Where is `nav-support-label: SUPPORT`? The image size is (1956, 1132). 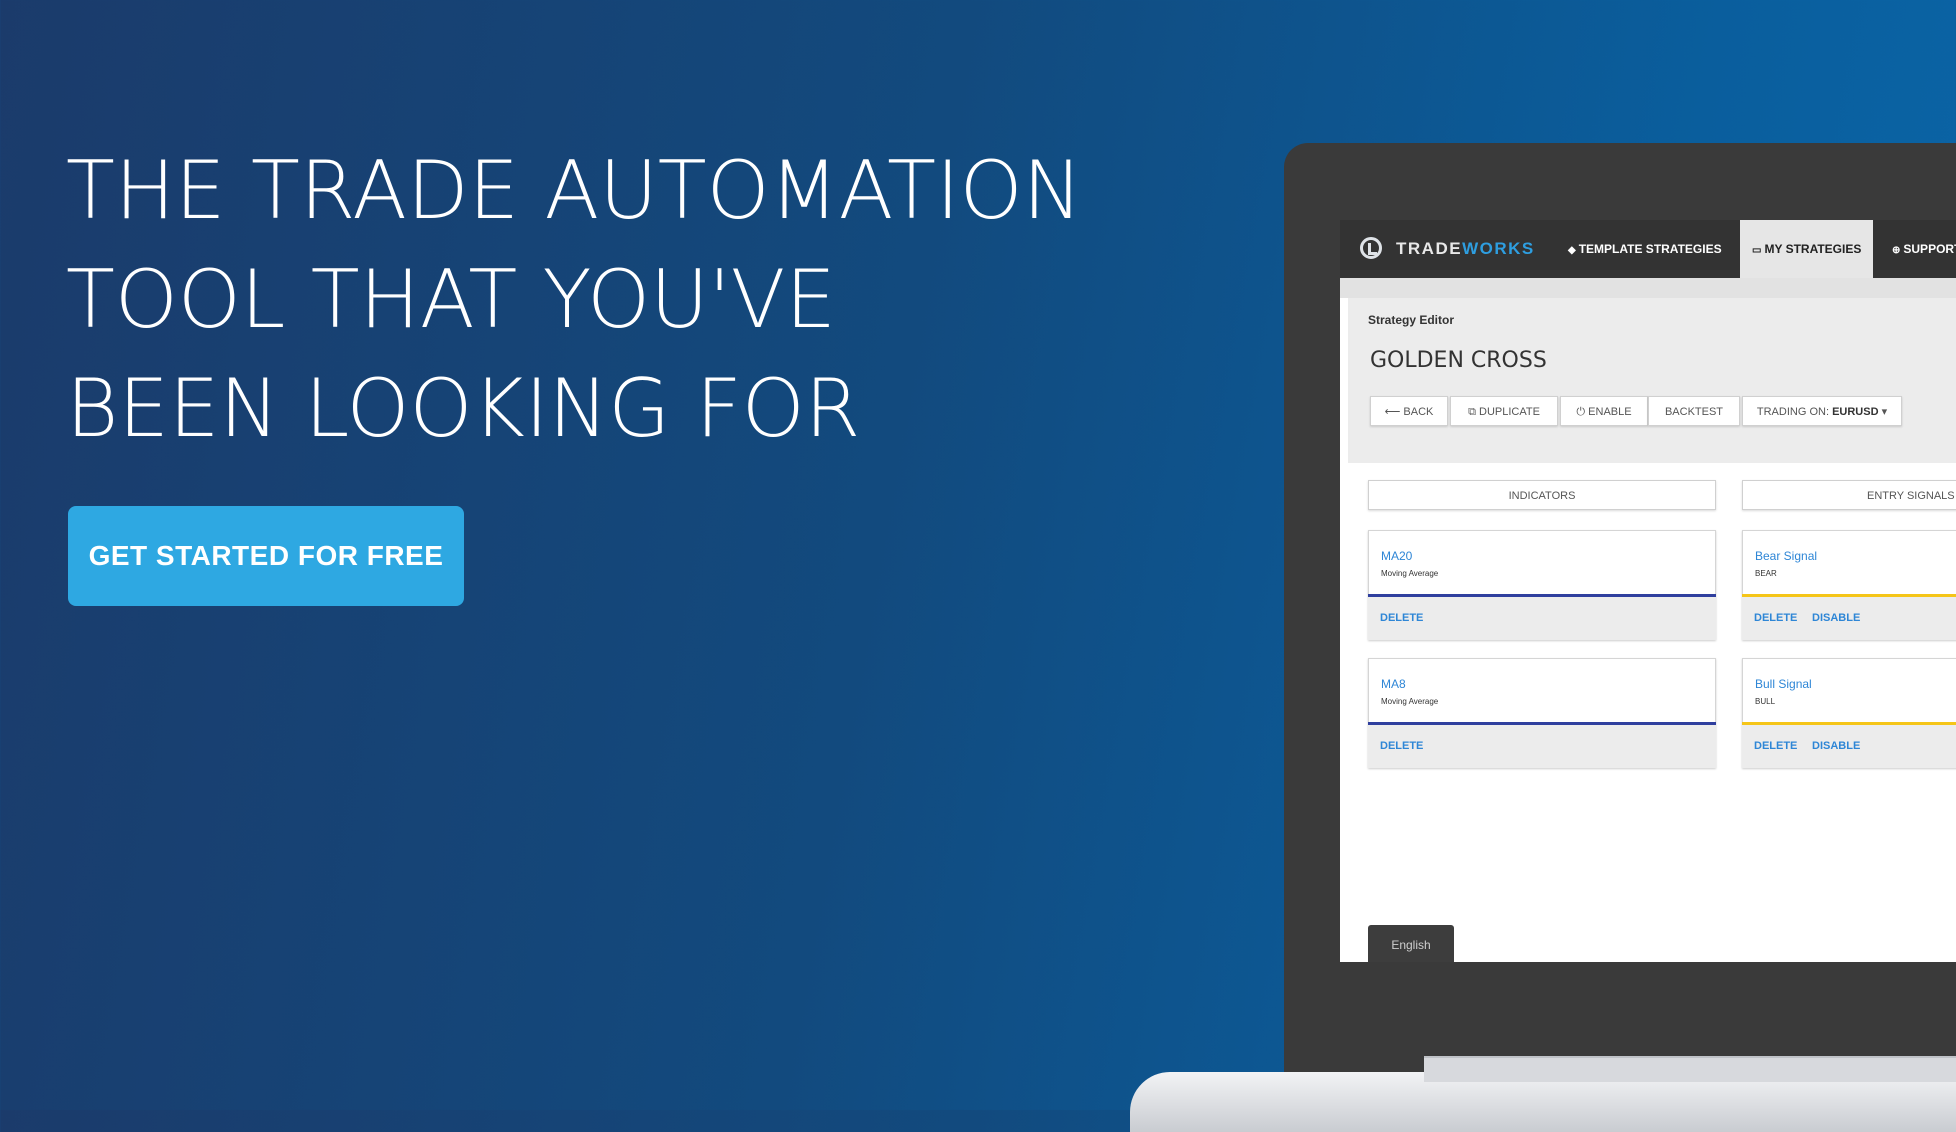
nav-support-label: SUPPORT is located at coordinates (1929, 249).